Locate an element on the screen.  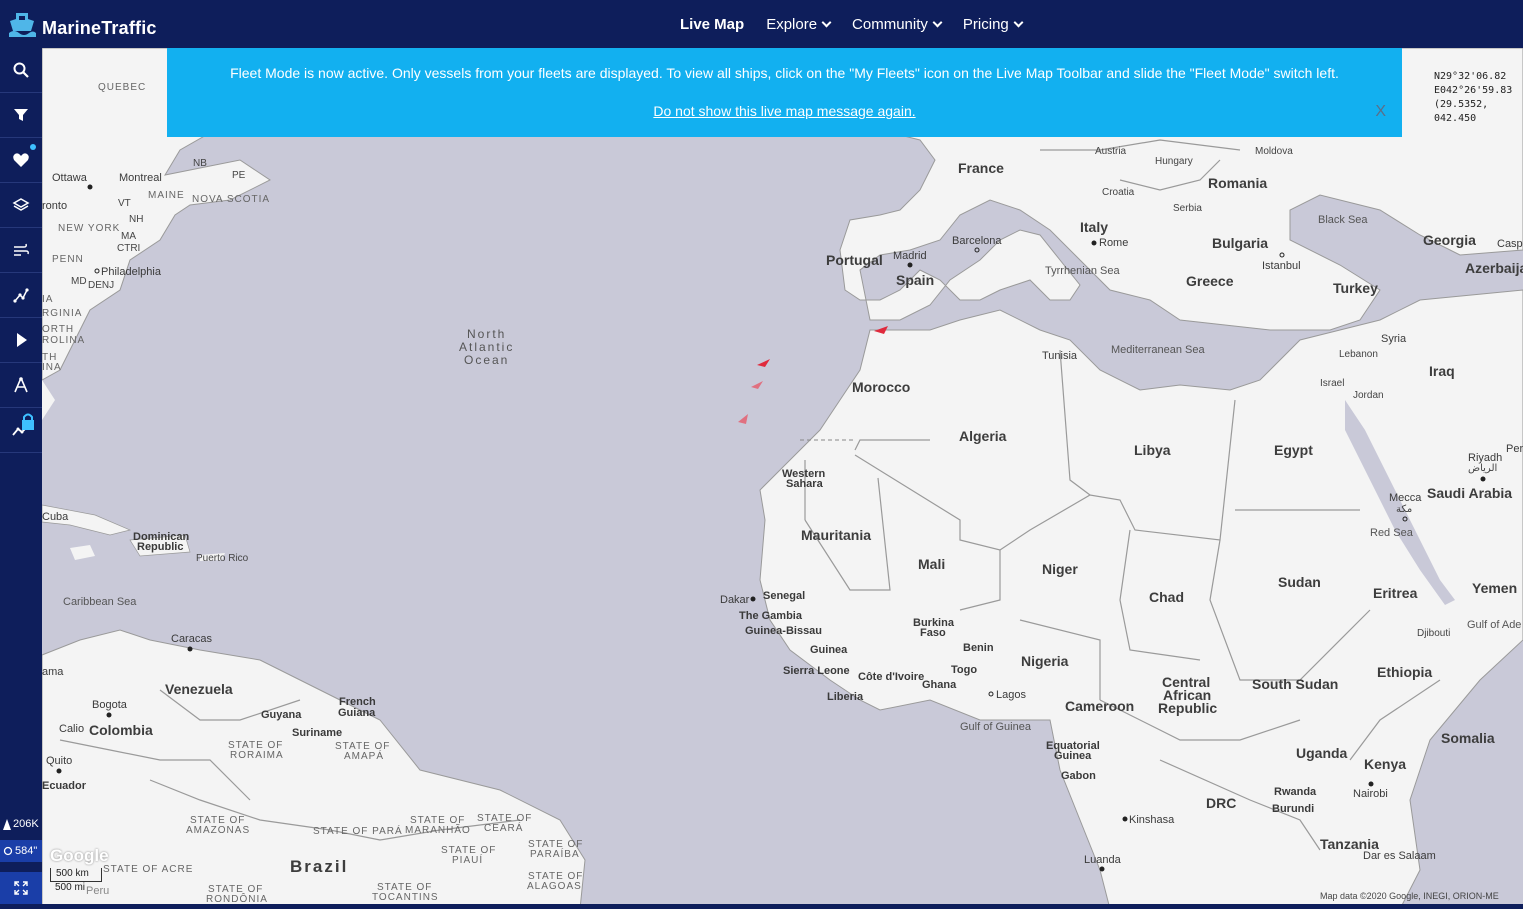
filter-icon is located at coordinates (21, 115).